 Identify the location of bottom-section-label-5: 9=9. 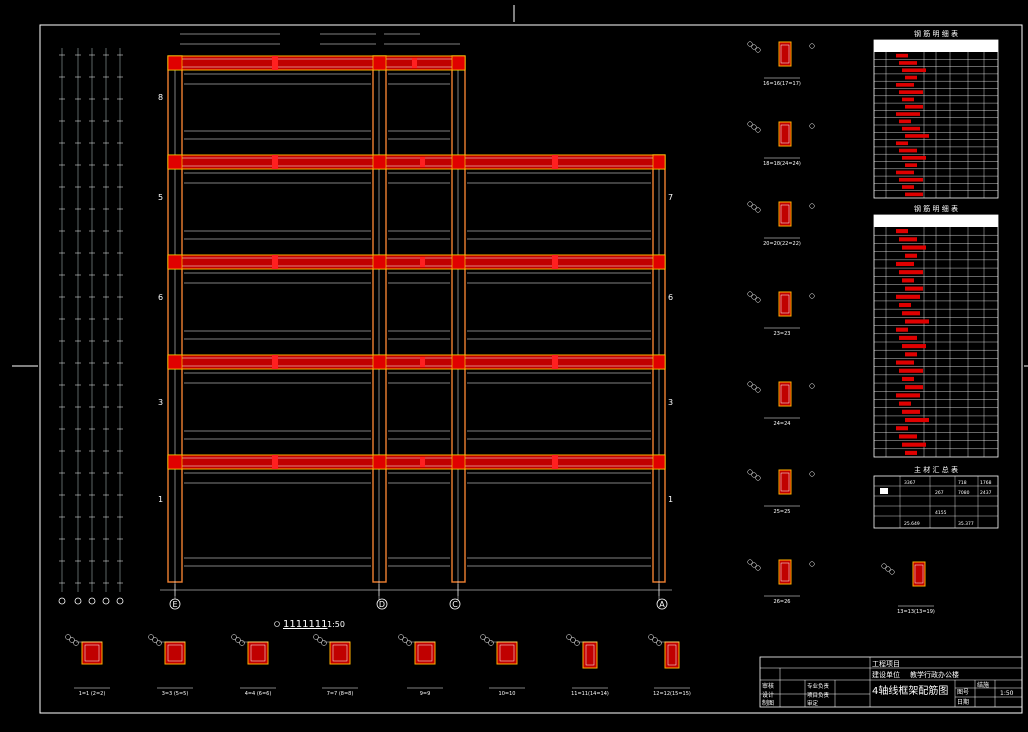
(425, 694).